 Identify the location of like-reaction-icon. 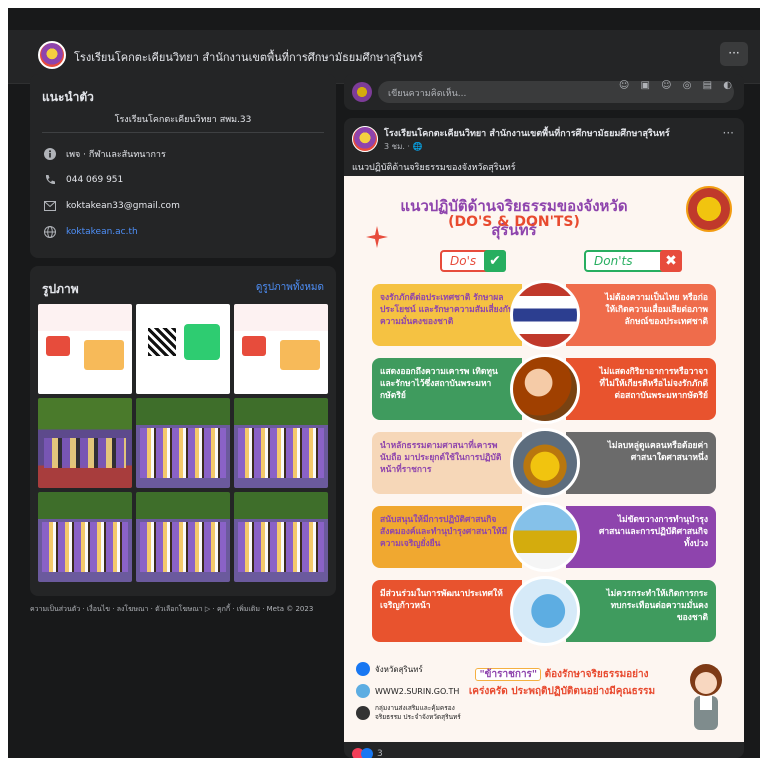
(367, 753).